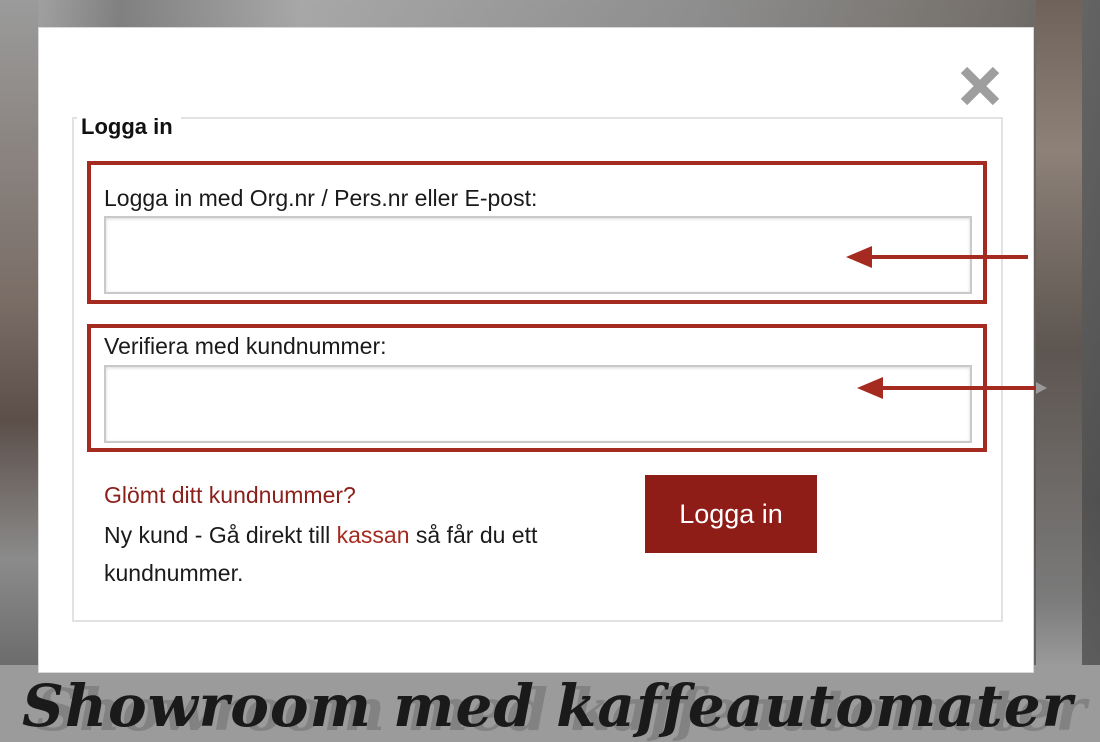 This screenshot has height=742, width=1100. Describe the element at coordinates (220, 535) in the screenshot. I see `new-customer-prefix: Ny kund - Gå direkt till` at that location.